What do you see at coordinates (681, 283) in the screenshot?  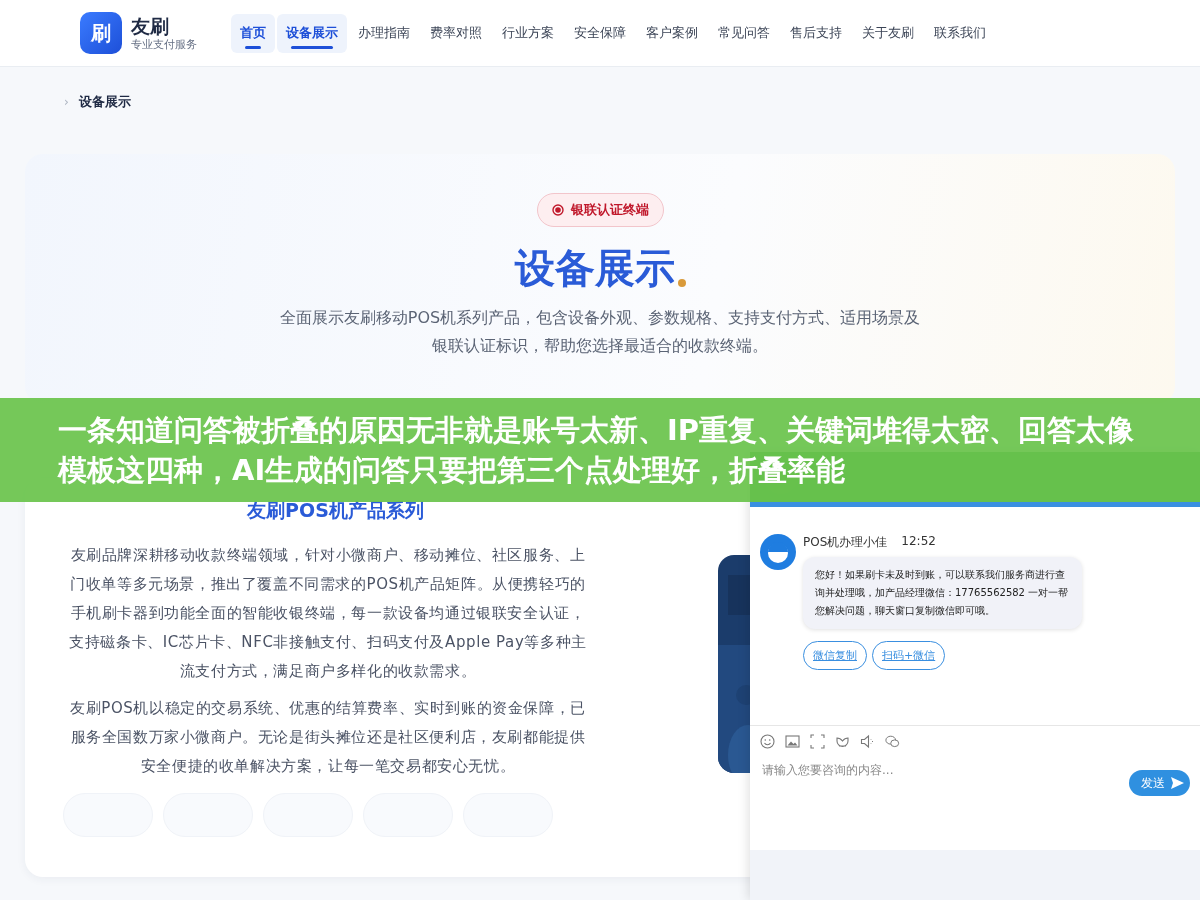 I see `accent-dot` at bounding box center [681, 283].